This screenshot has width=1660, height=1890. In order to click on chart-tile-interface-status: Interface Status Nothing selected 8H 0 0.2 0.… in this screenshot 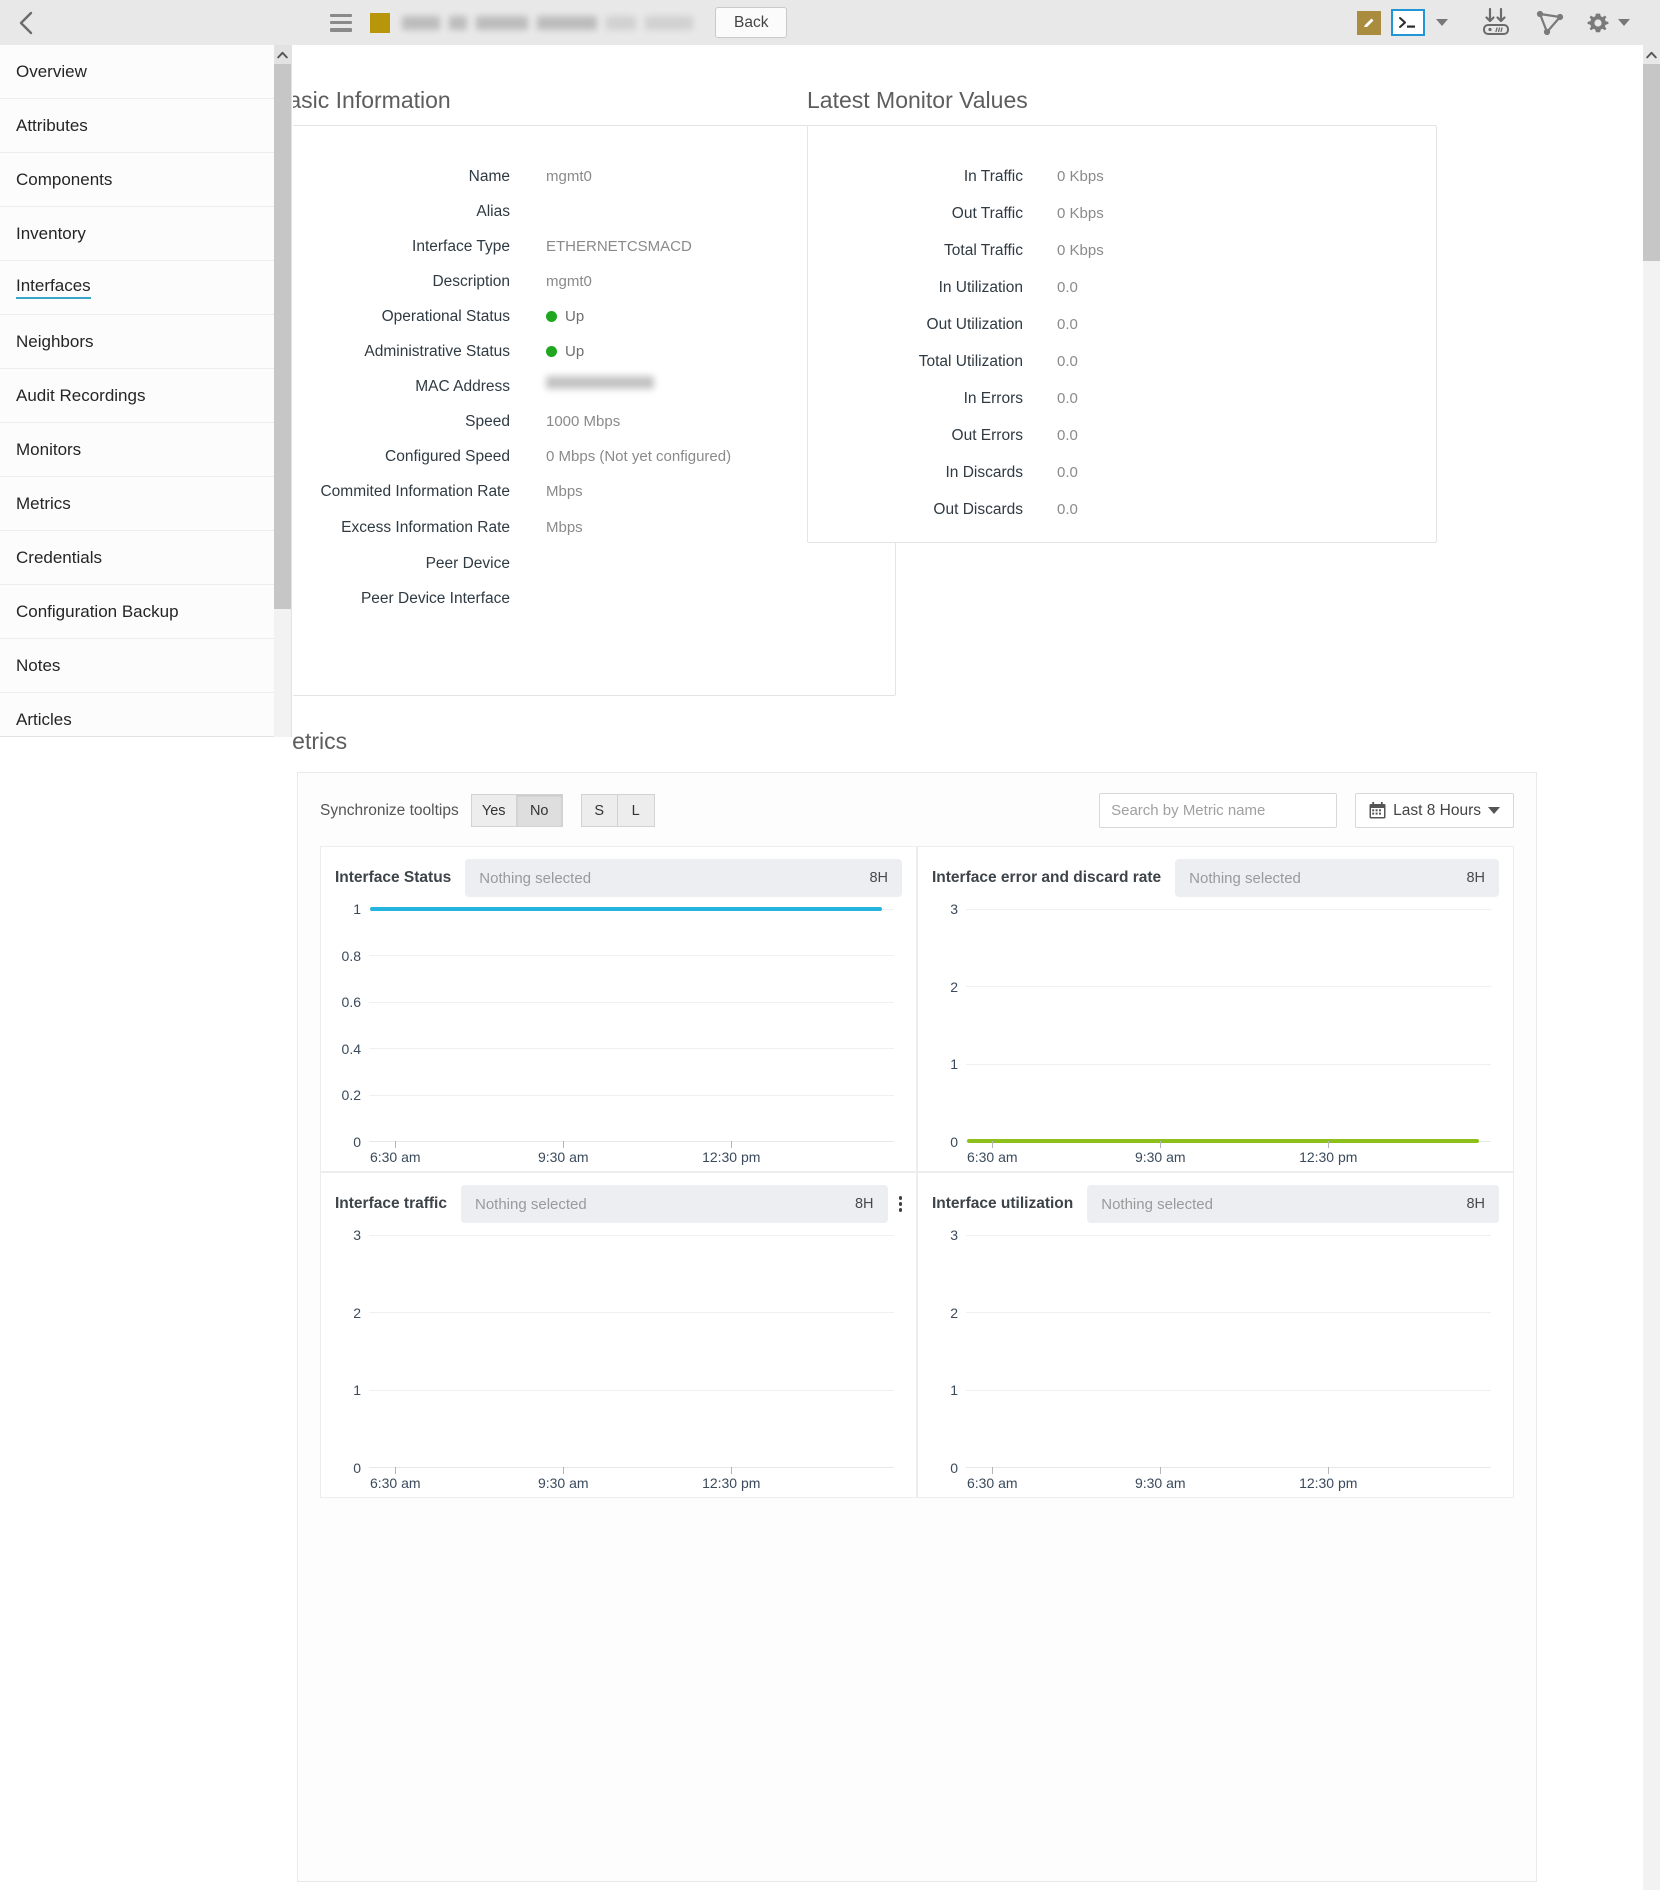, I will do `click(618, 1009)`.